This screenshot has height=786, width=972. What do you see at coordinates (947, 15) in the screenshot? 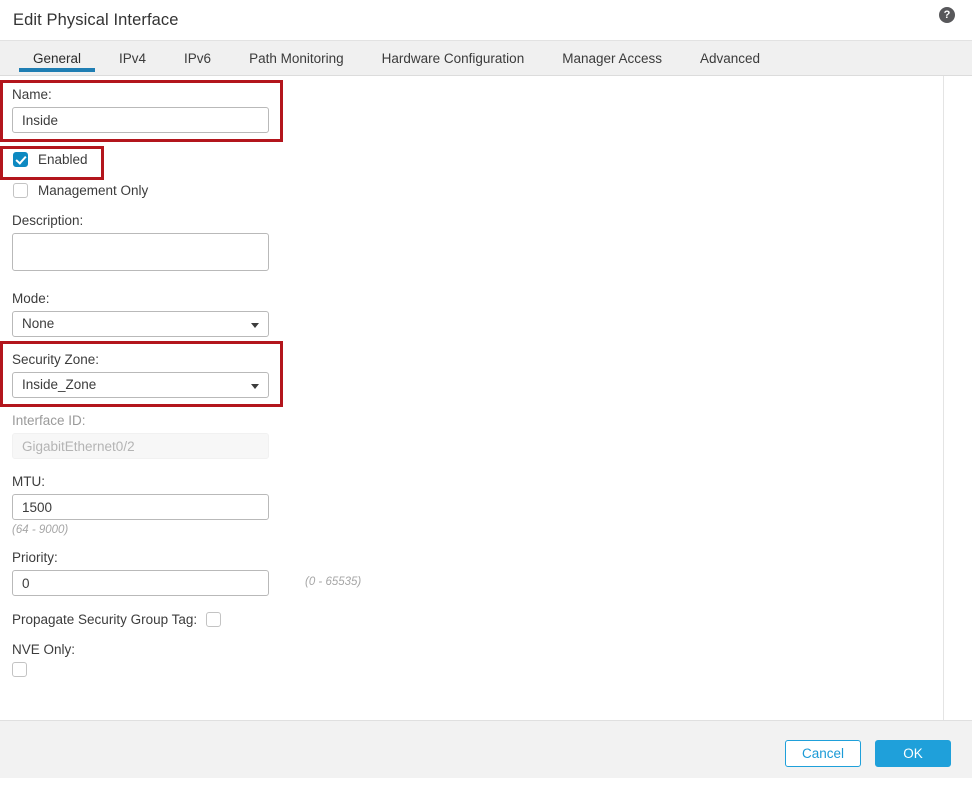
I see `help-circle-icon: ?` at bounding box center [947, 15].